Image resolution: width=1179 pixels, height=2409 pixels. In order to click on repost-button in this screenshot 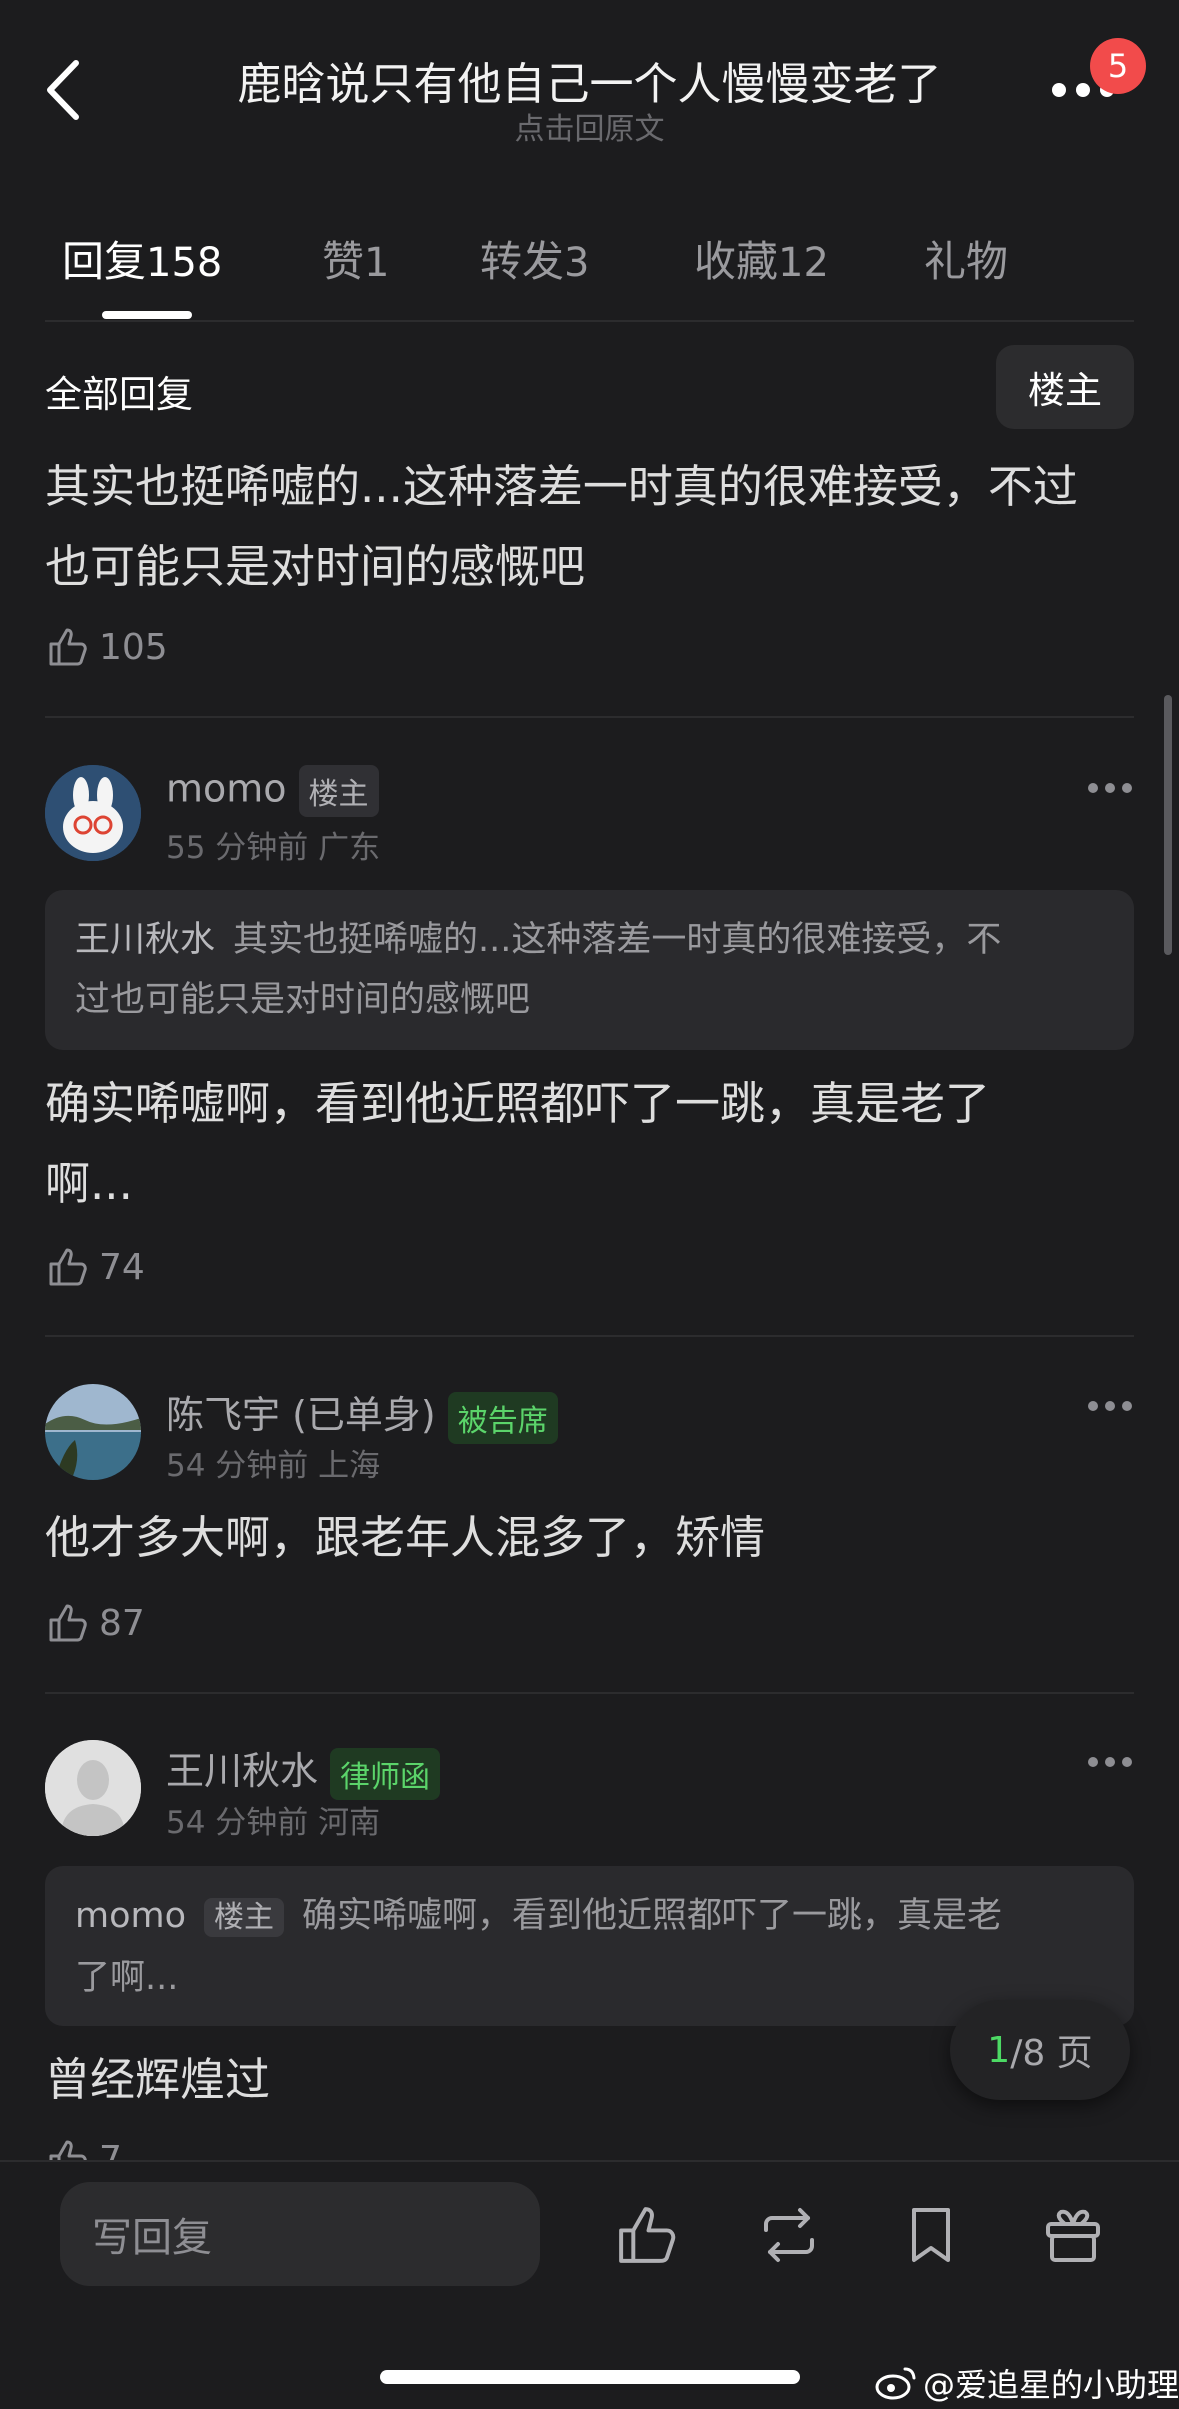, I will do `click(789, 2235)`.